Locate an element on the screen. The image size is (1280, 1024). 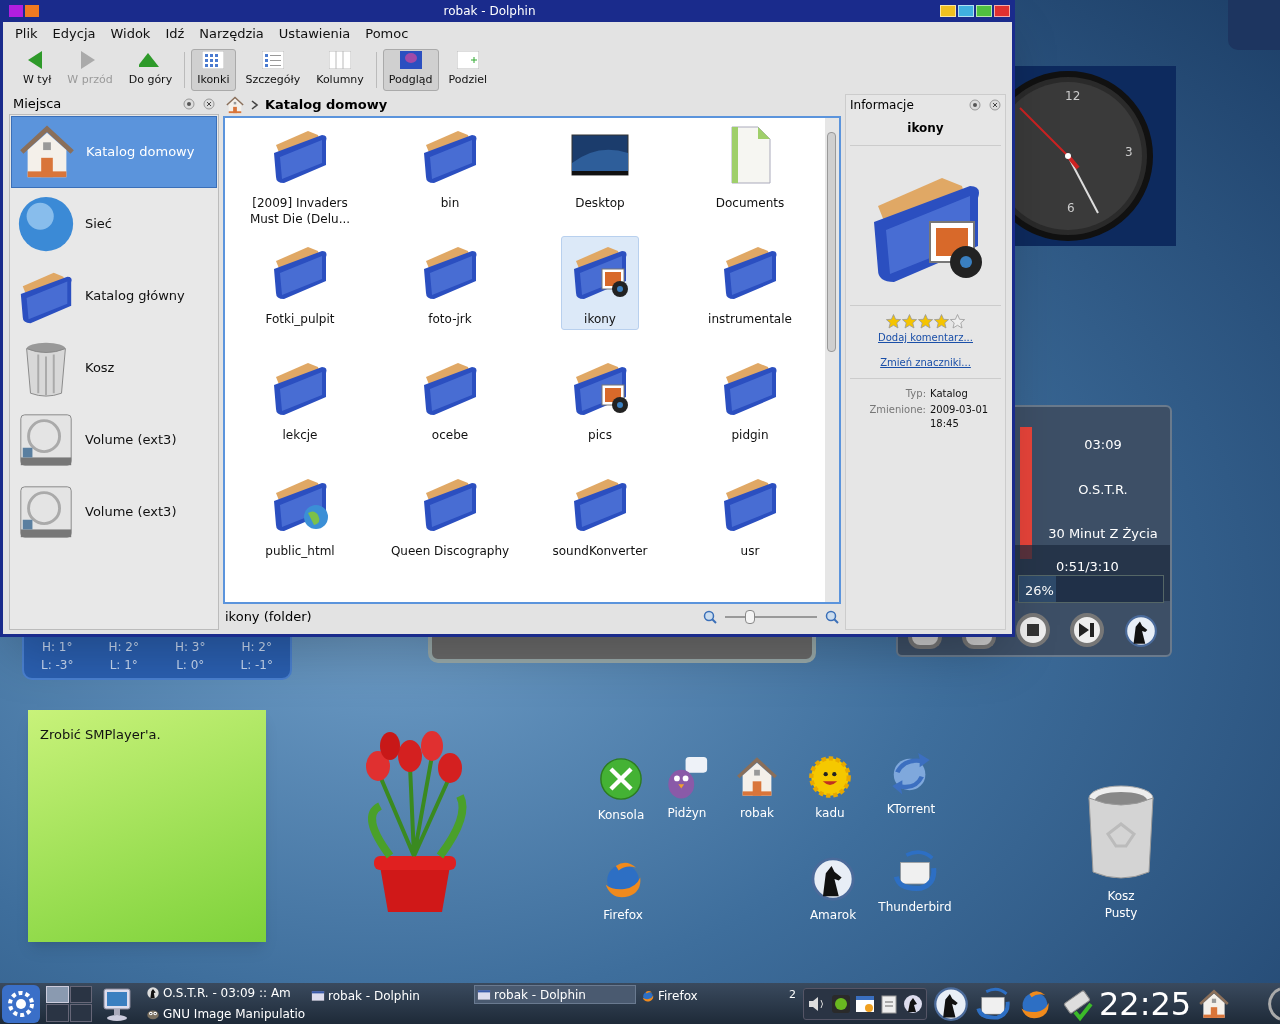
desktop-shortcut: KTorrent is located at coordinates (911, 784).